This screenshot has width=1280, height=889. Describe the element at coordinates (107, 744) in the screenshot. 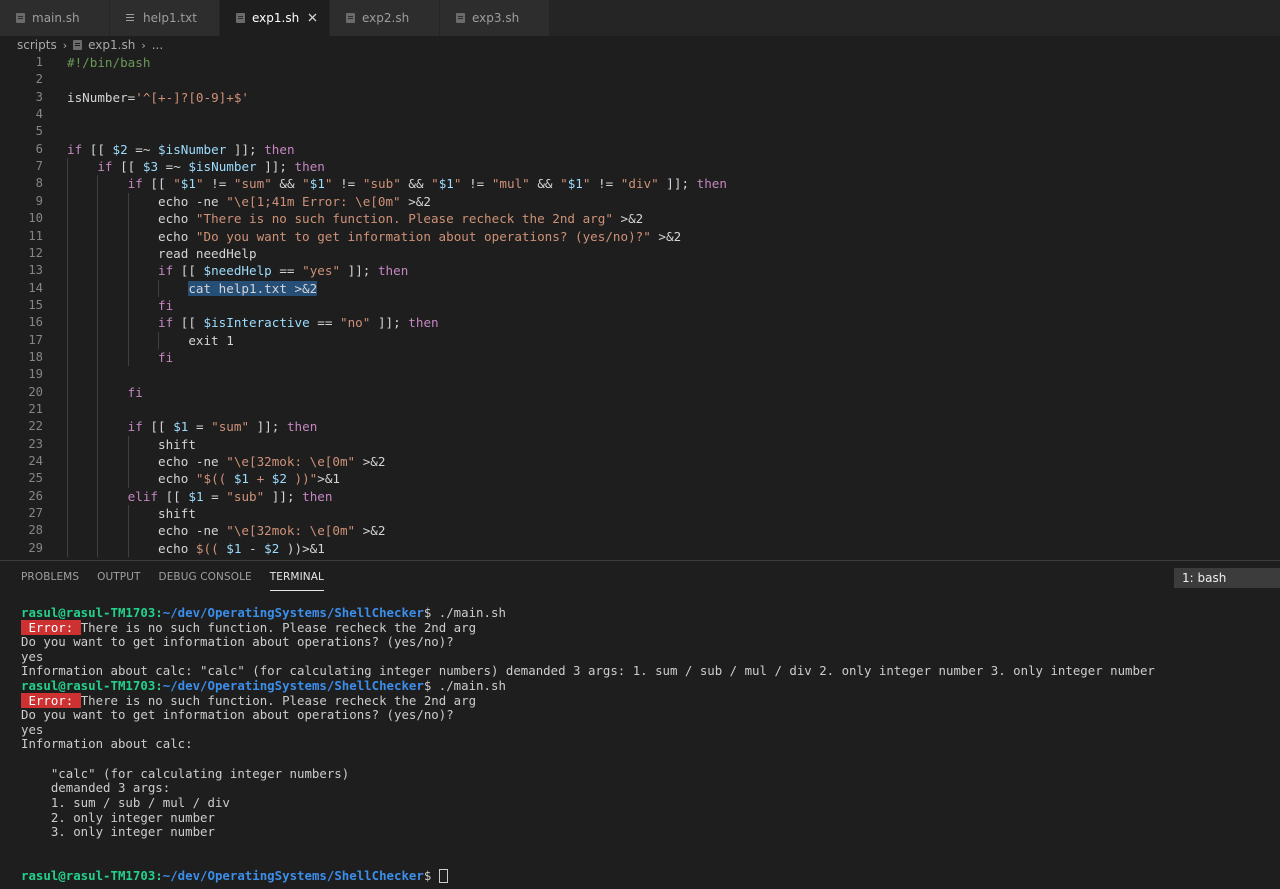

I see `terminal-line: Information about calc:` at that location.